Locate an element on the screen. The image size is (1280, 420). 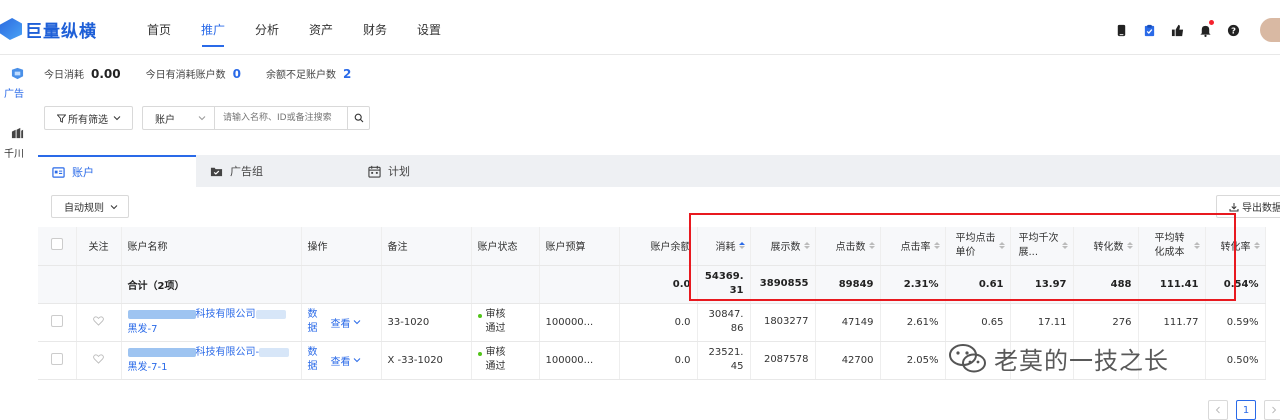
col-impressions: 展示数 is located at coordinates (783, 246).